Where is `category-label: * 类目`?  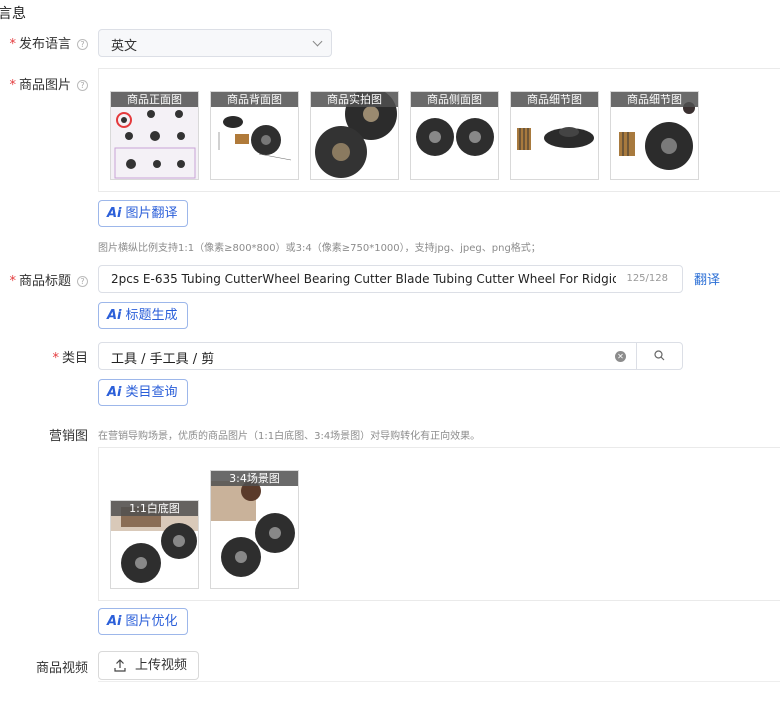
category-label: * 类目 is located at coordinates (70, 358).